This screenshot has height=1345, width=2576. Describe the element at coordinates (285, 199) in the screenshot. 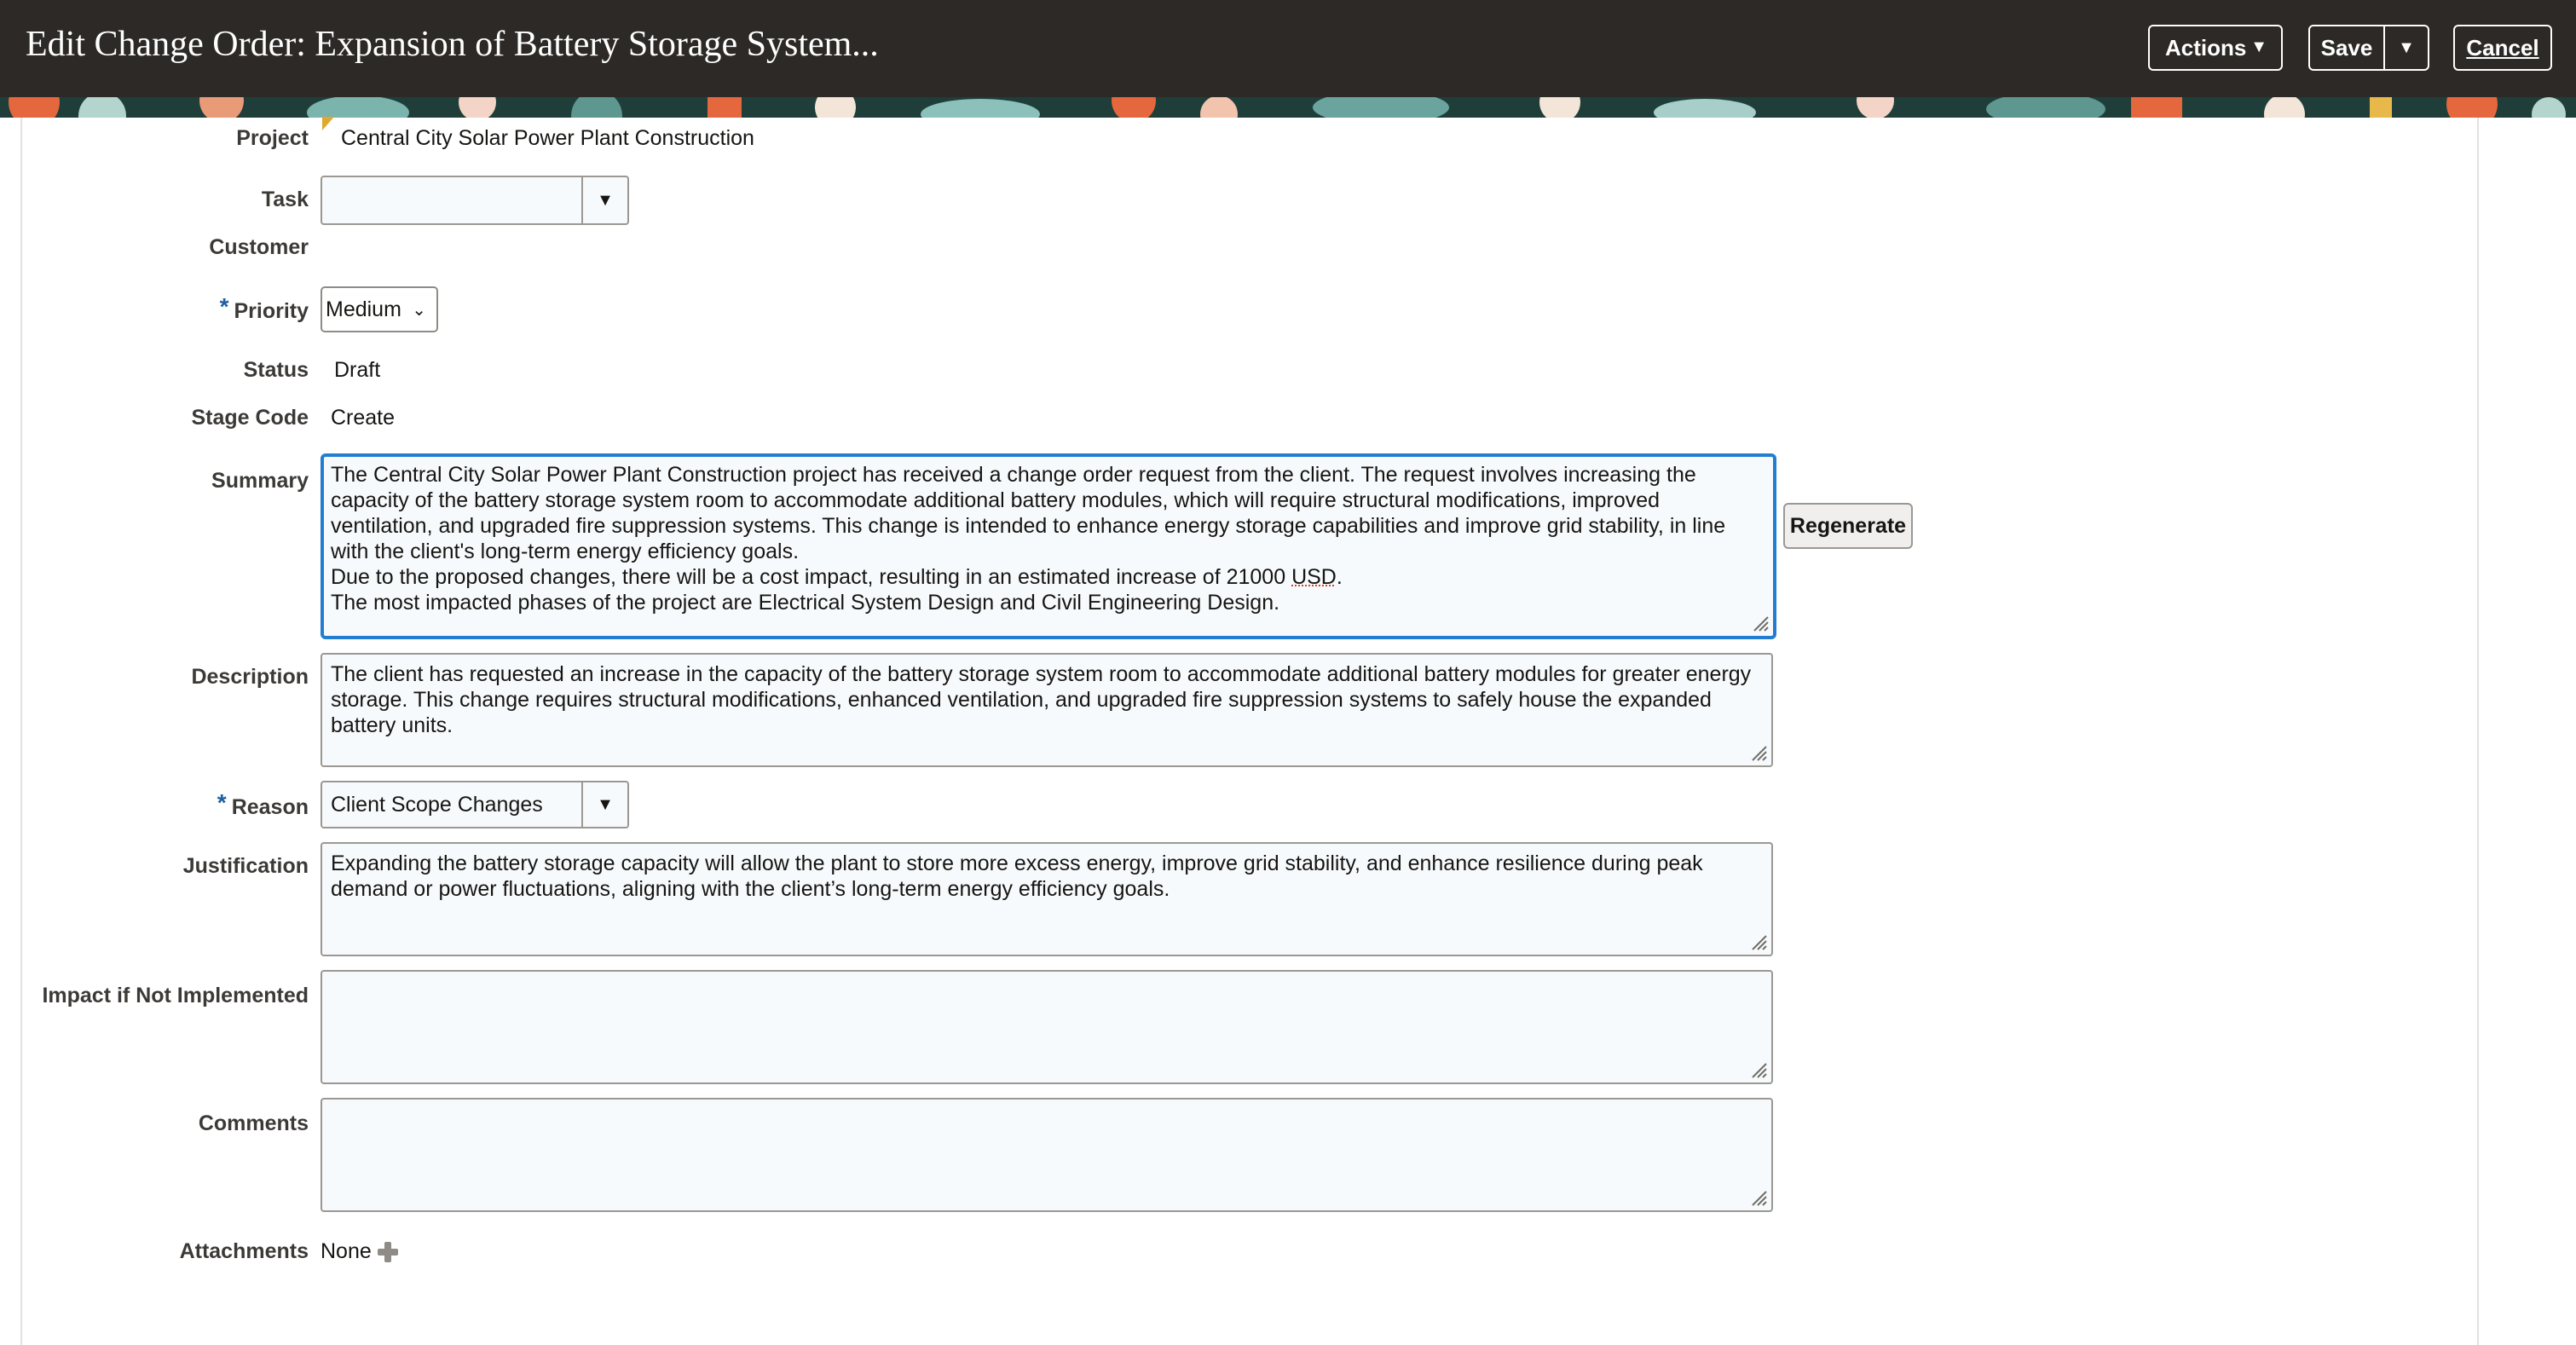

I see `task-label: Task` at that location.